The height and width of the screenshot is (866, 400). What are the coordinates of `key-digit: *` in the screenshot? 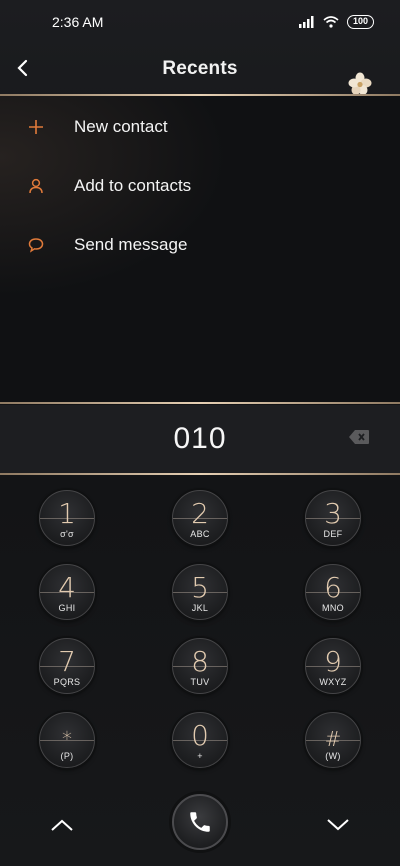 It's located at (67, 739).